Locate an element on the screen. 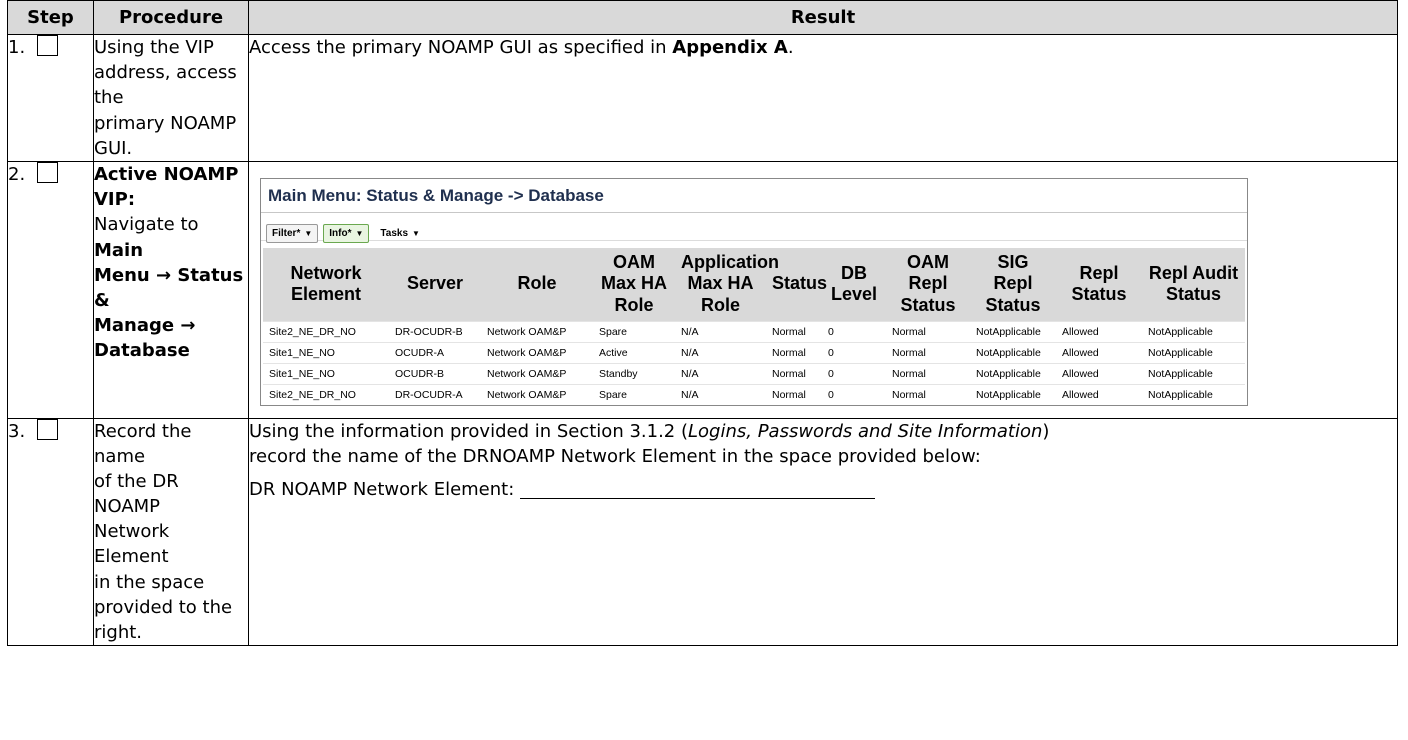 The image size is (1408, 740). procedure-line: Record the name is located at coordinates (143, 443).